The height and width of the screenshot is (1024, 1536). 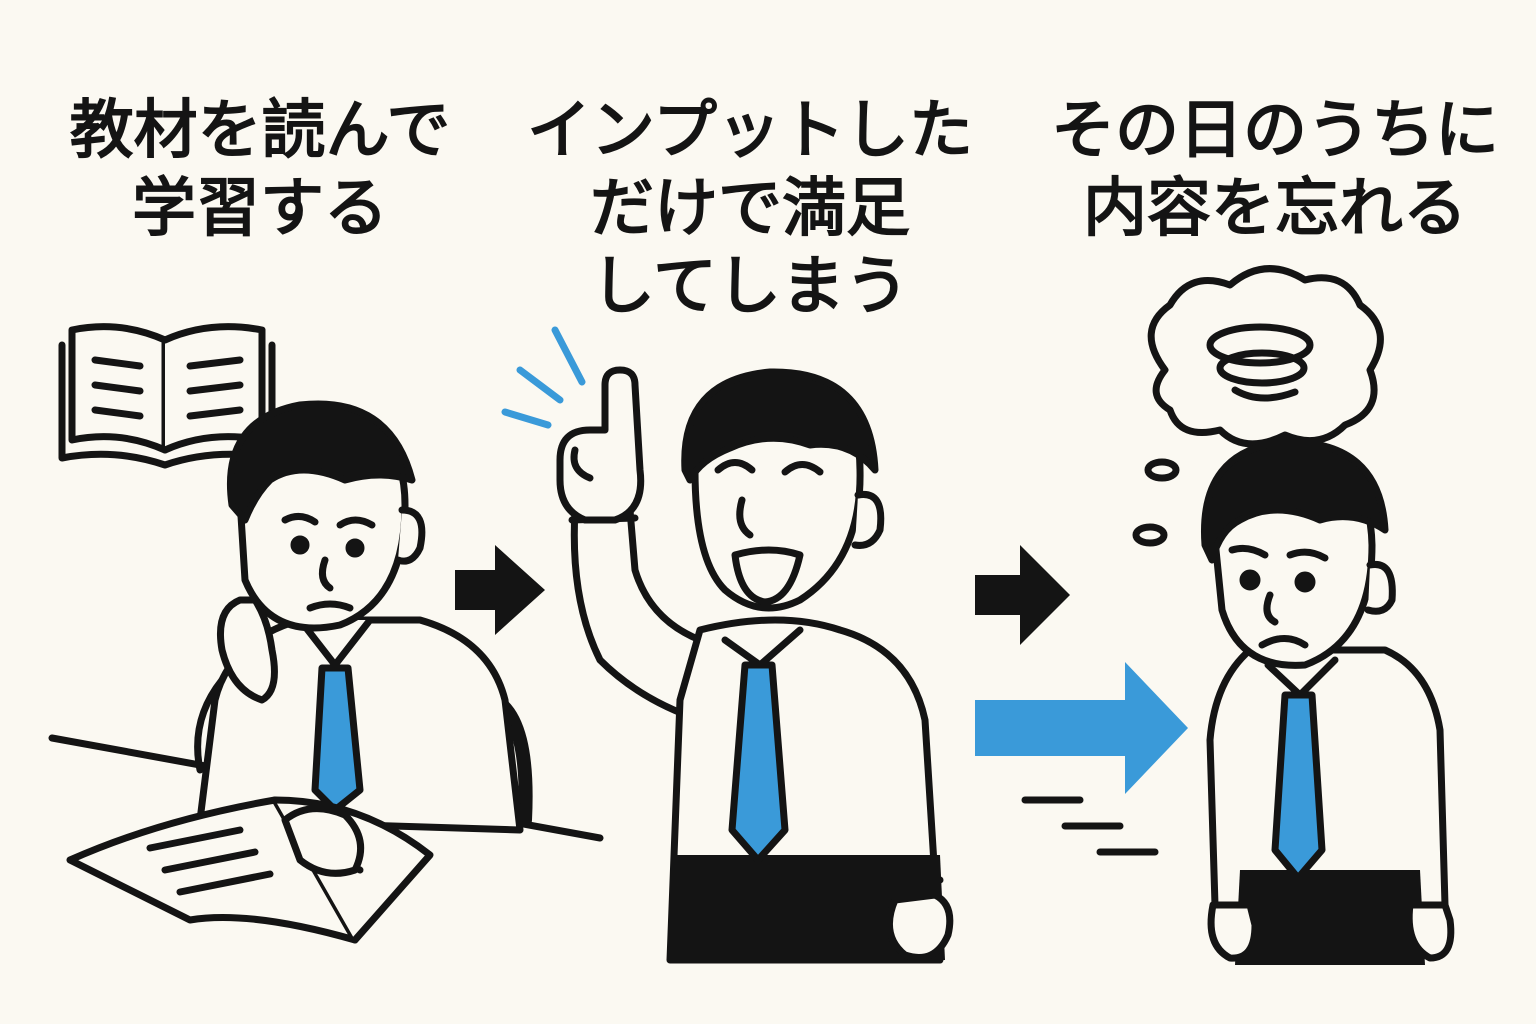 What do you see at coordinates (359, 617) in the screenshot?
I see `studying-man` at bounding box center [359, 617].